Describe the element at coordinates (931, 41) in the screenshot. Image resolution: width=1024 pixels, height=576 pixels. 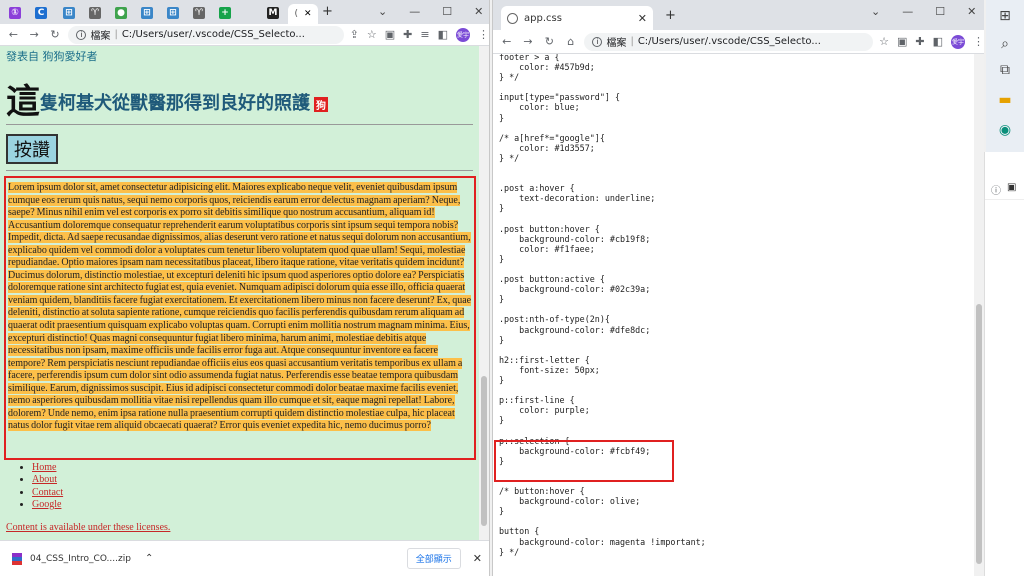
I see `toolbar-icons: ☆ ▣ ✚ ◧ 愛宇 ⋮` at that location.